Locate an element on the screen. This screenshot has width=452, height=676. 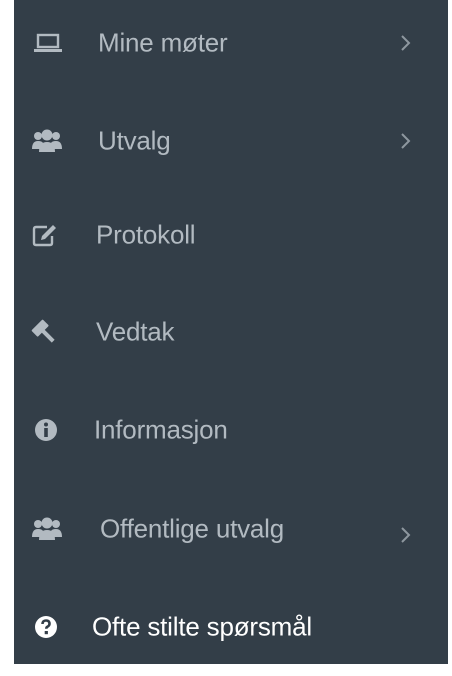
sidebar-item-informasjon: Informasjon is located at coordinates (231, 430).